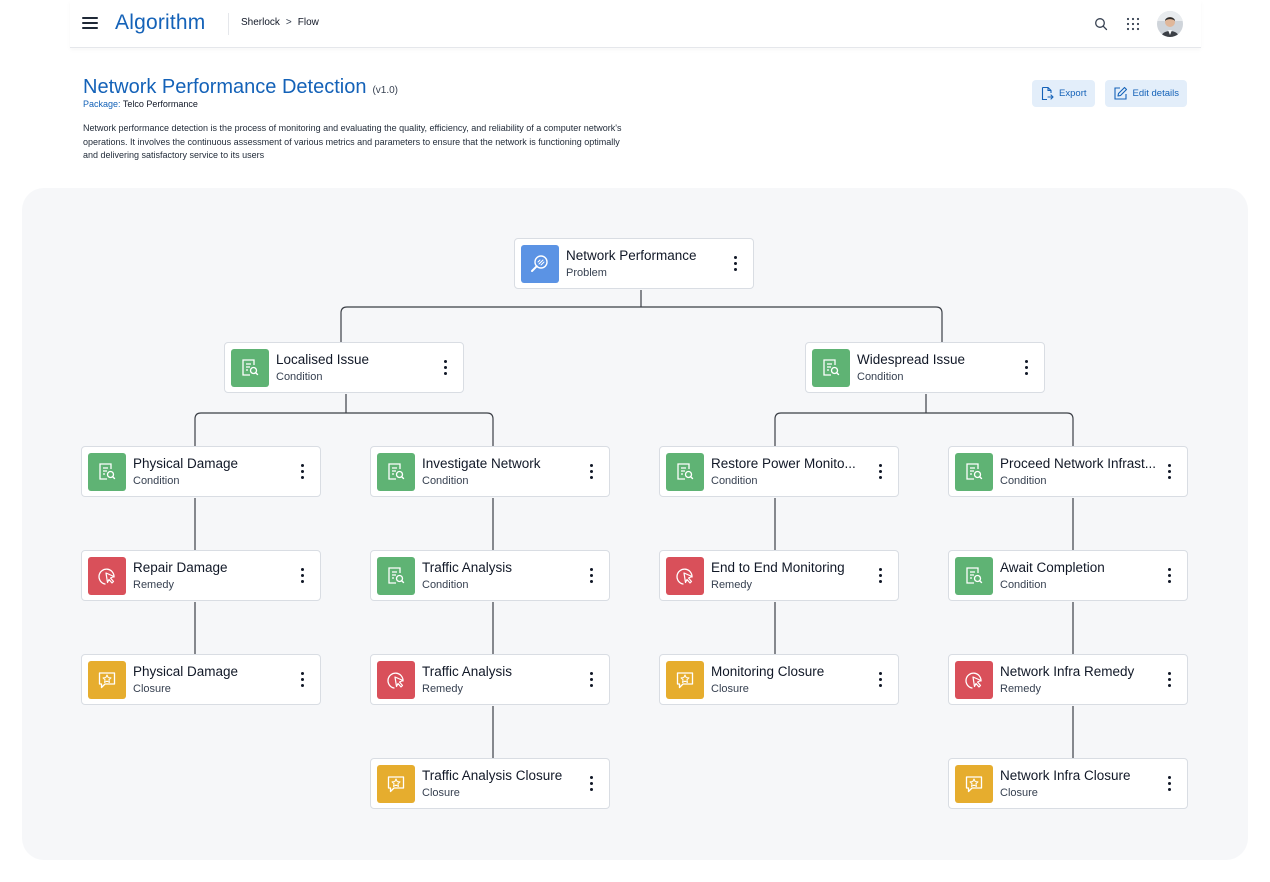 The image size is (1270, 882). What do you see at coordinates (1065, 775) in the screenshot?
I see `node-title: Network Infra Closure` at bounding box center [1065, 775].